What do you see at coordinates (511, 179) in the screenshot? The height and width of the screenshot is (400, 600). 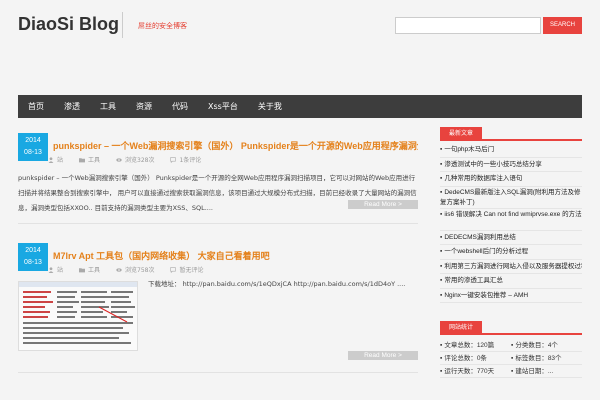 I see `recent-post-link: 几种常用的数据库注入语句` at bounding box center [511, 179].